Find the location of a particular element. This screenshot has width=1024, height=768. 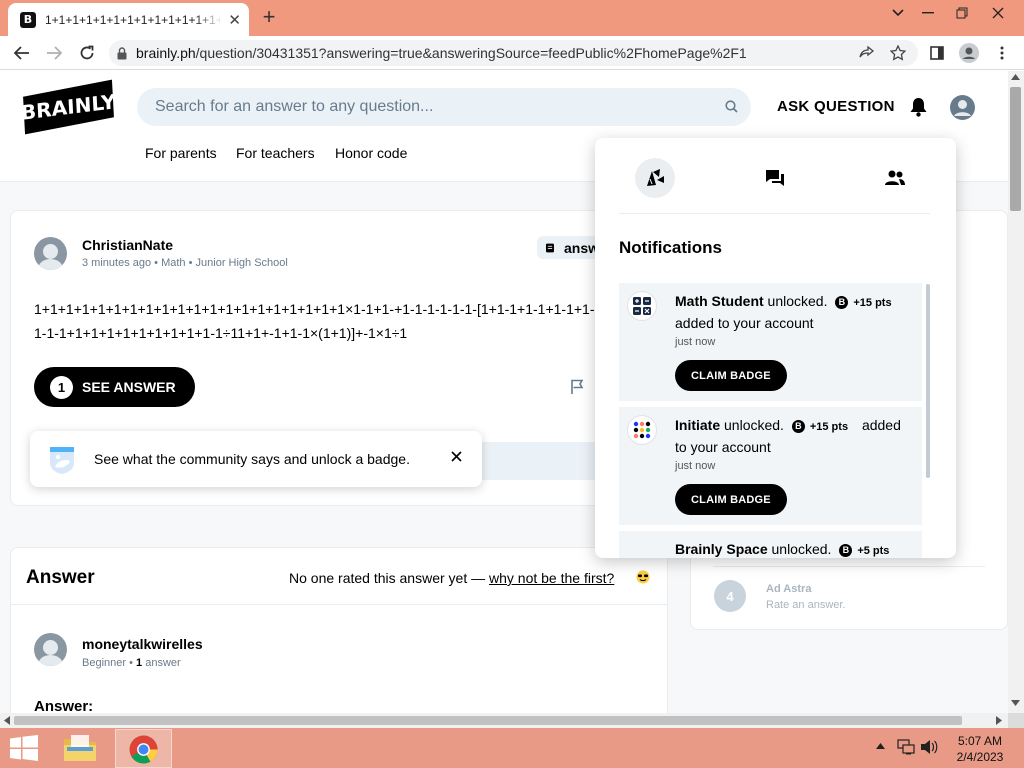

chrome-taskbar-button is located at coordinates (143, 748).